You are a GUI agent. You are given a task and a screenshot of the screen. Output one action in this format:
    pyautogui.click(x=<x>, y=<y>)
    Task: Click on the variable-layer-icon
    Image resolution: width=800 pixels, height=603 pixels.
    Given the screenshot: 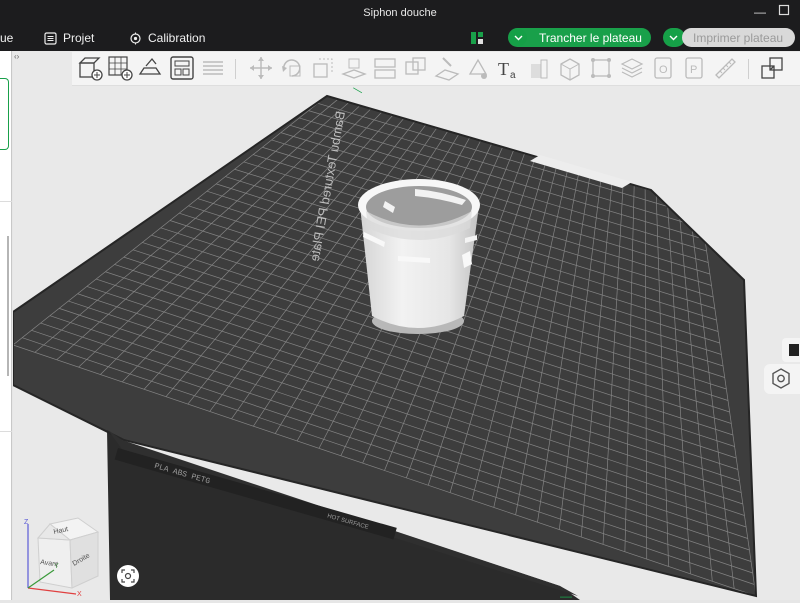 What is the action you would take?
    pyautogui.click(x=632, y=68)
    